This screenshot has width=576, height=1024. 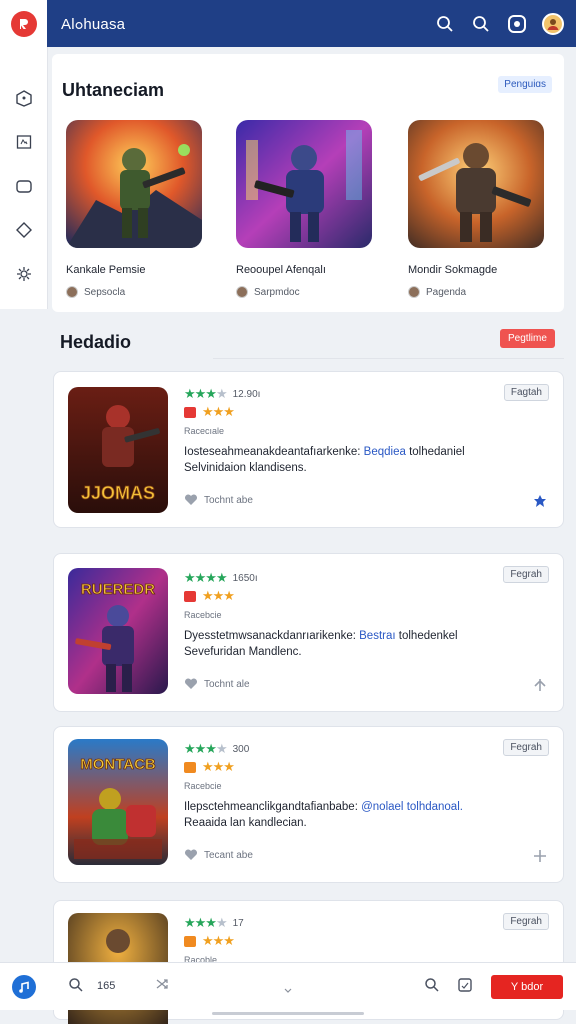 What do you see at coordinates (385, 452) in the screenshot?
I see `desc-link: Beqdiea` at bounding box center [385, 452].